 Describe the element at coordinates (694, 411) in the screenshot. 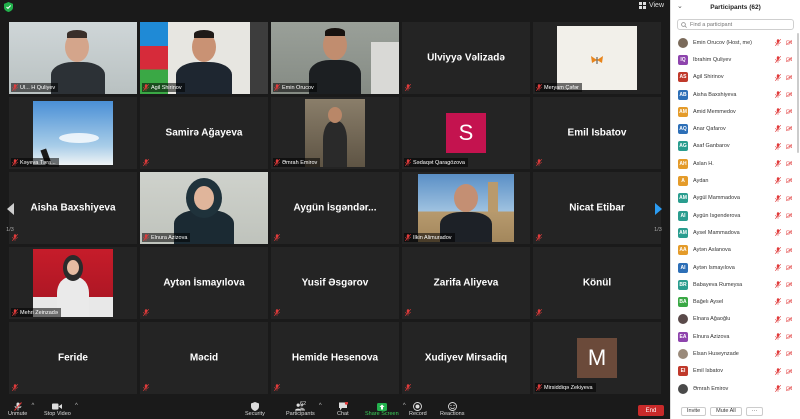

I see `invite-button: Invite` at that location.